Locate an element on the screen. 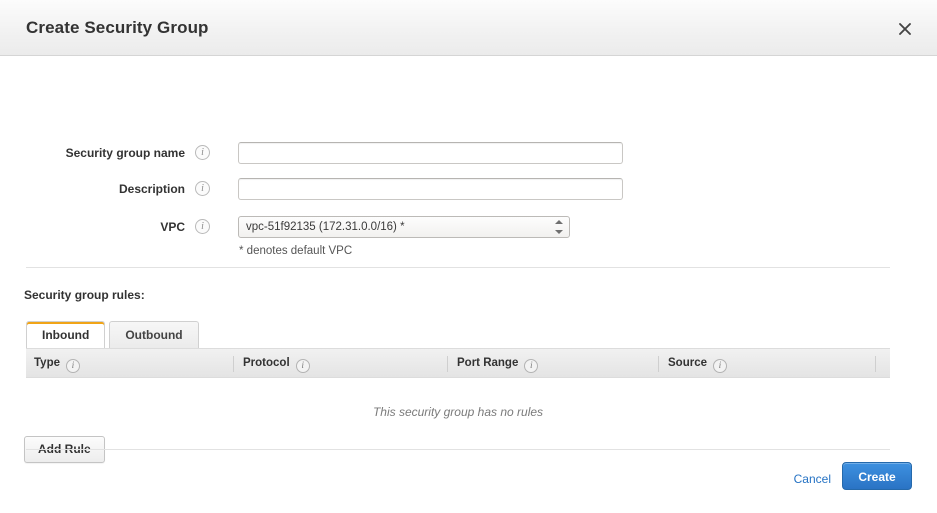  create-button: Create is located at coordinates (877, 476).